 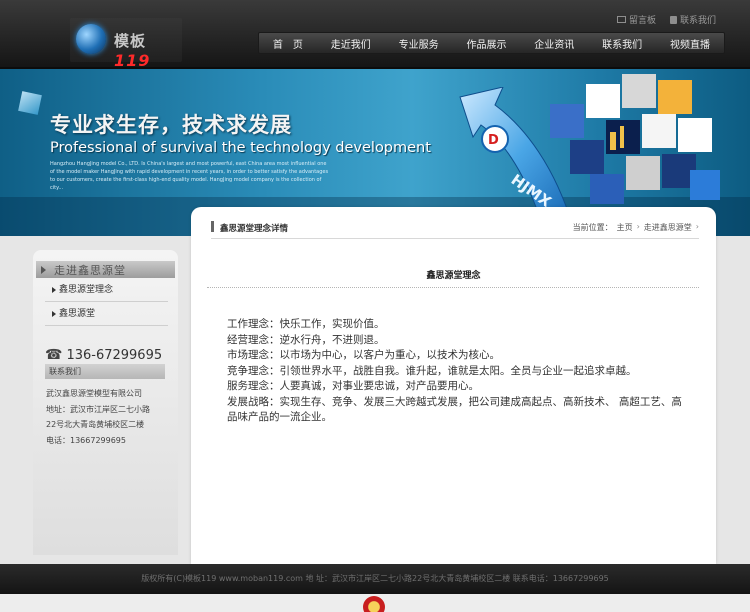 What do you see at coordinates (642, 21) in the screenshot?
I see `guestbook-label: 留言板` at bounding box center [642, 21].